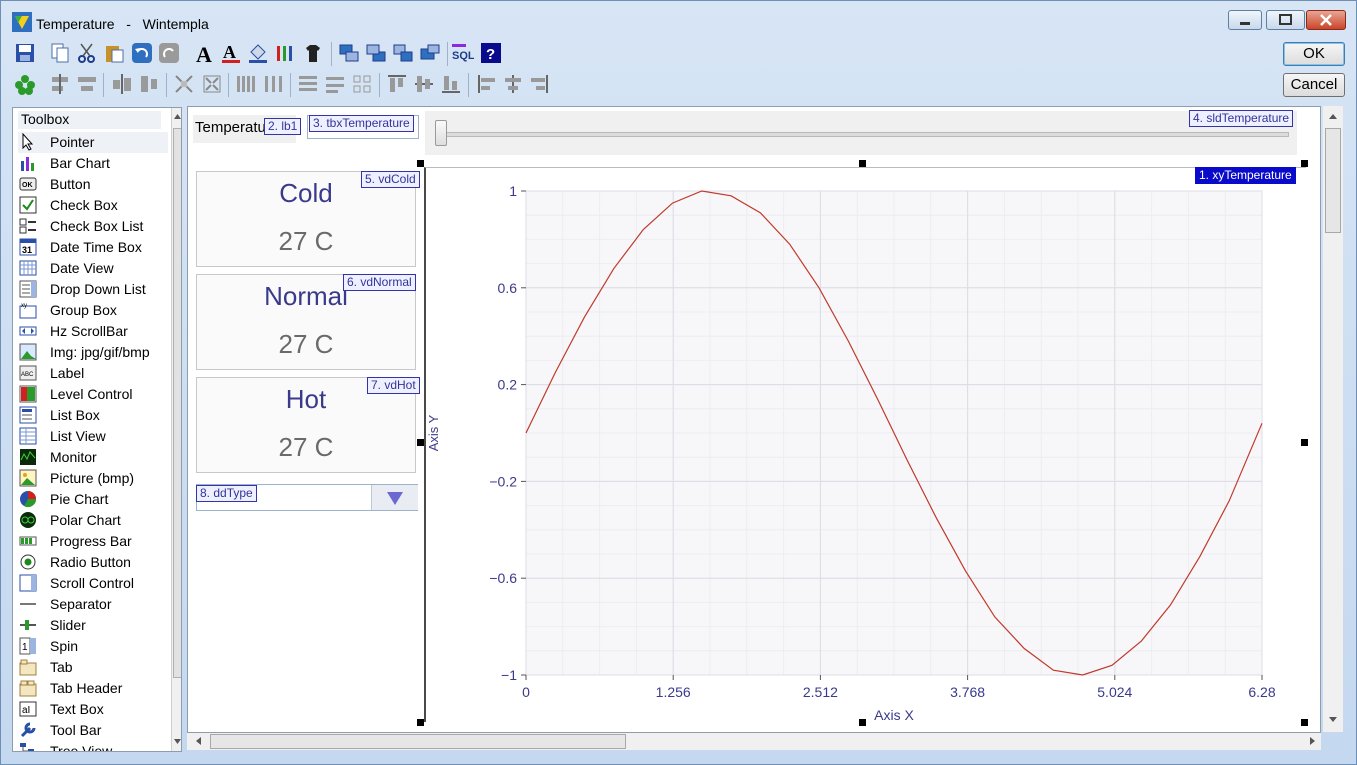 This screenshot has width=1357, height=765. Describe the element at coordinates (349, 53) in the screenshot. I see `bring-forward-icon` at that location.